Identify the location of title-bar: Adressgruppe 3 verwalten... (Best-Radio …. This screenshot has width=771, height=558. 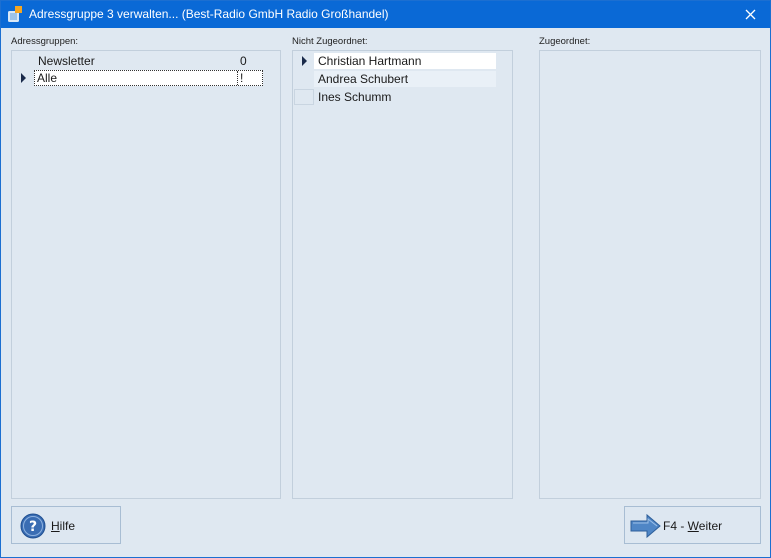
(385, 14).